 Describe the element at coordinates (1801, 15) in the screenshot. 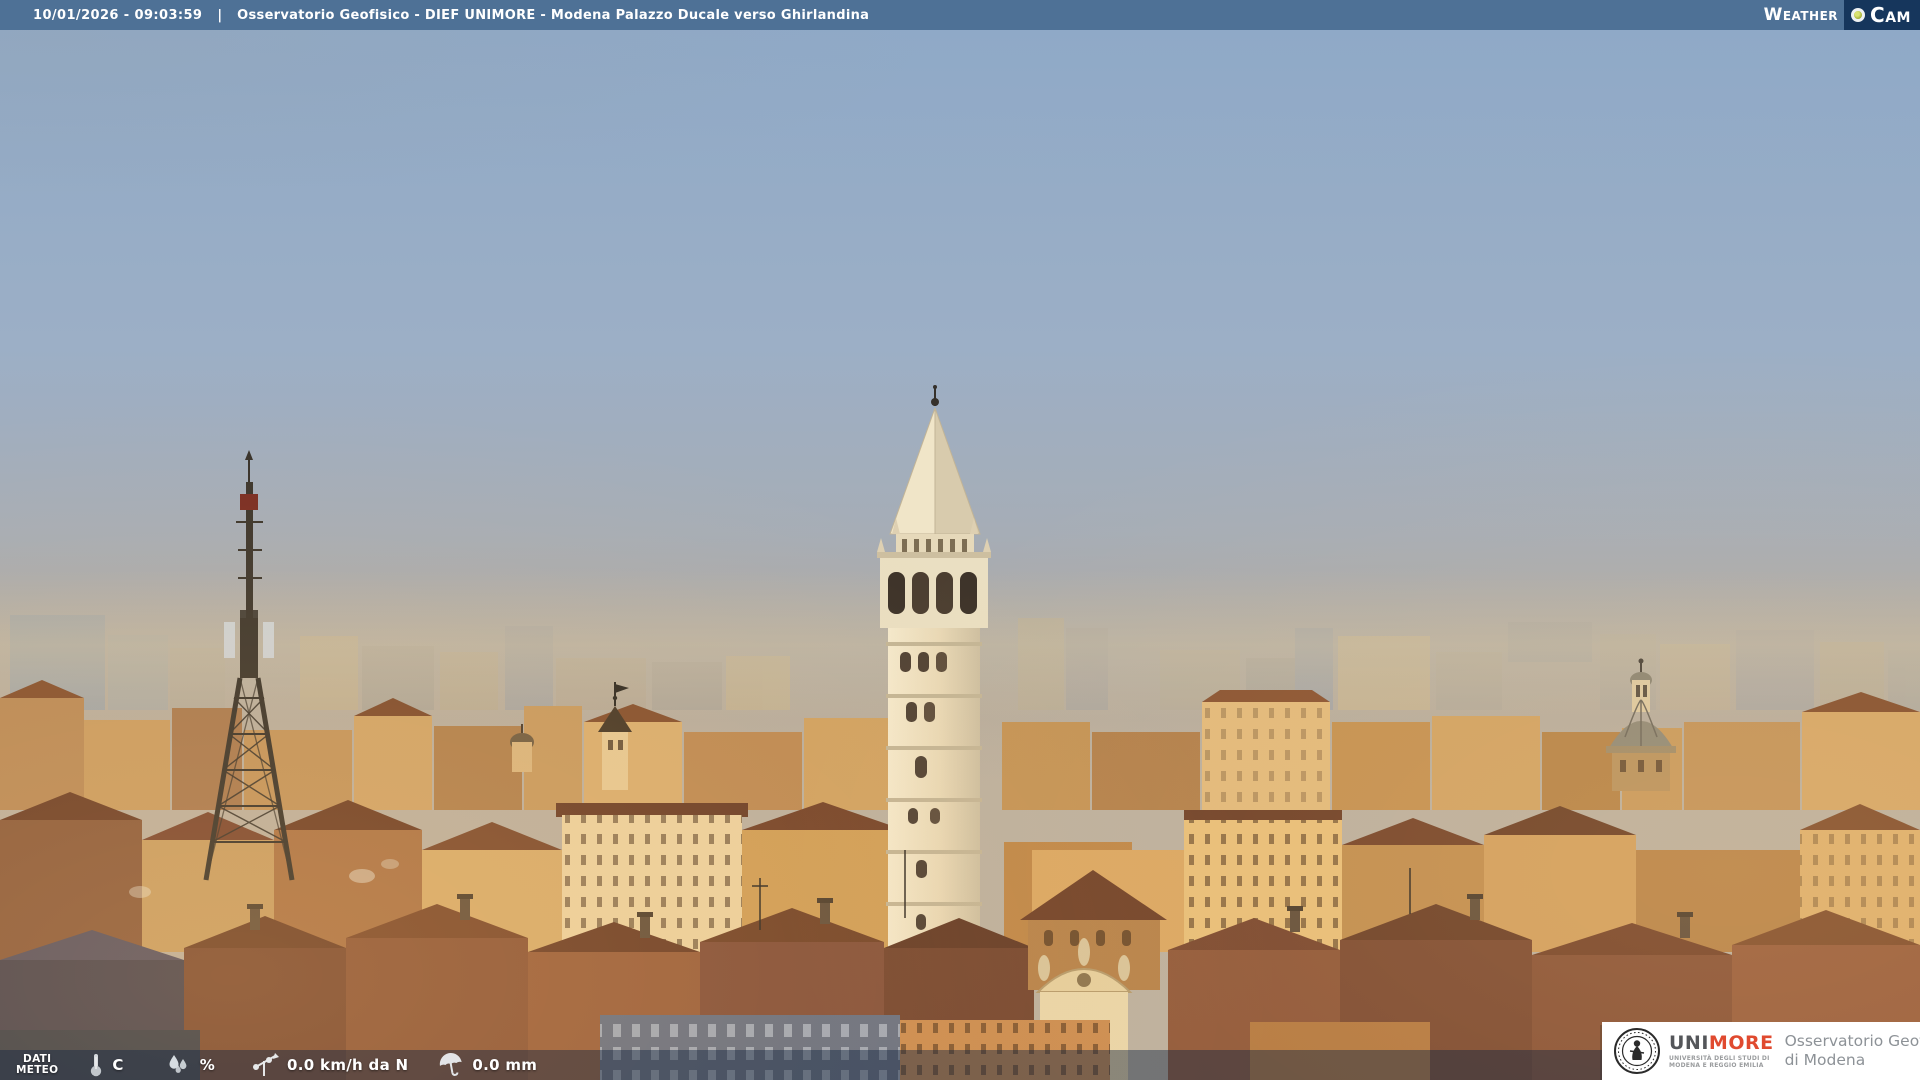

I see `weathercam-weather-text: Weather` at that location.